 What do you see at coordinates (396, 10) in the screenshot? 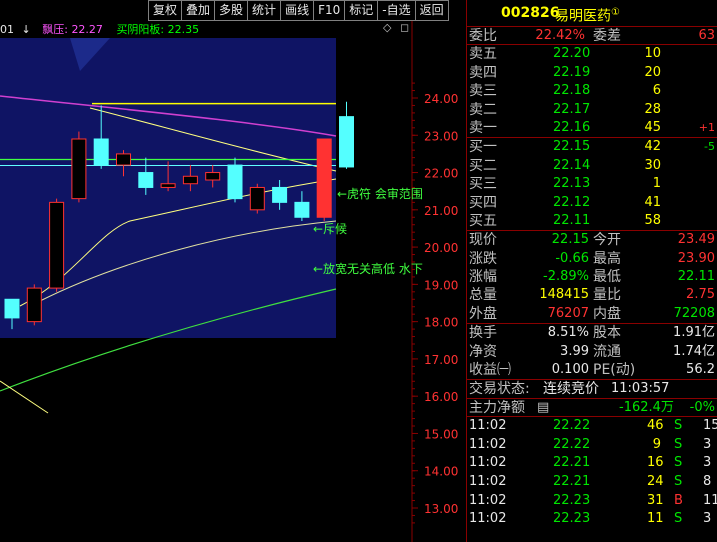
I see `toolbar-button-7: -自选` at bounding box center [396, 10].